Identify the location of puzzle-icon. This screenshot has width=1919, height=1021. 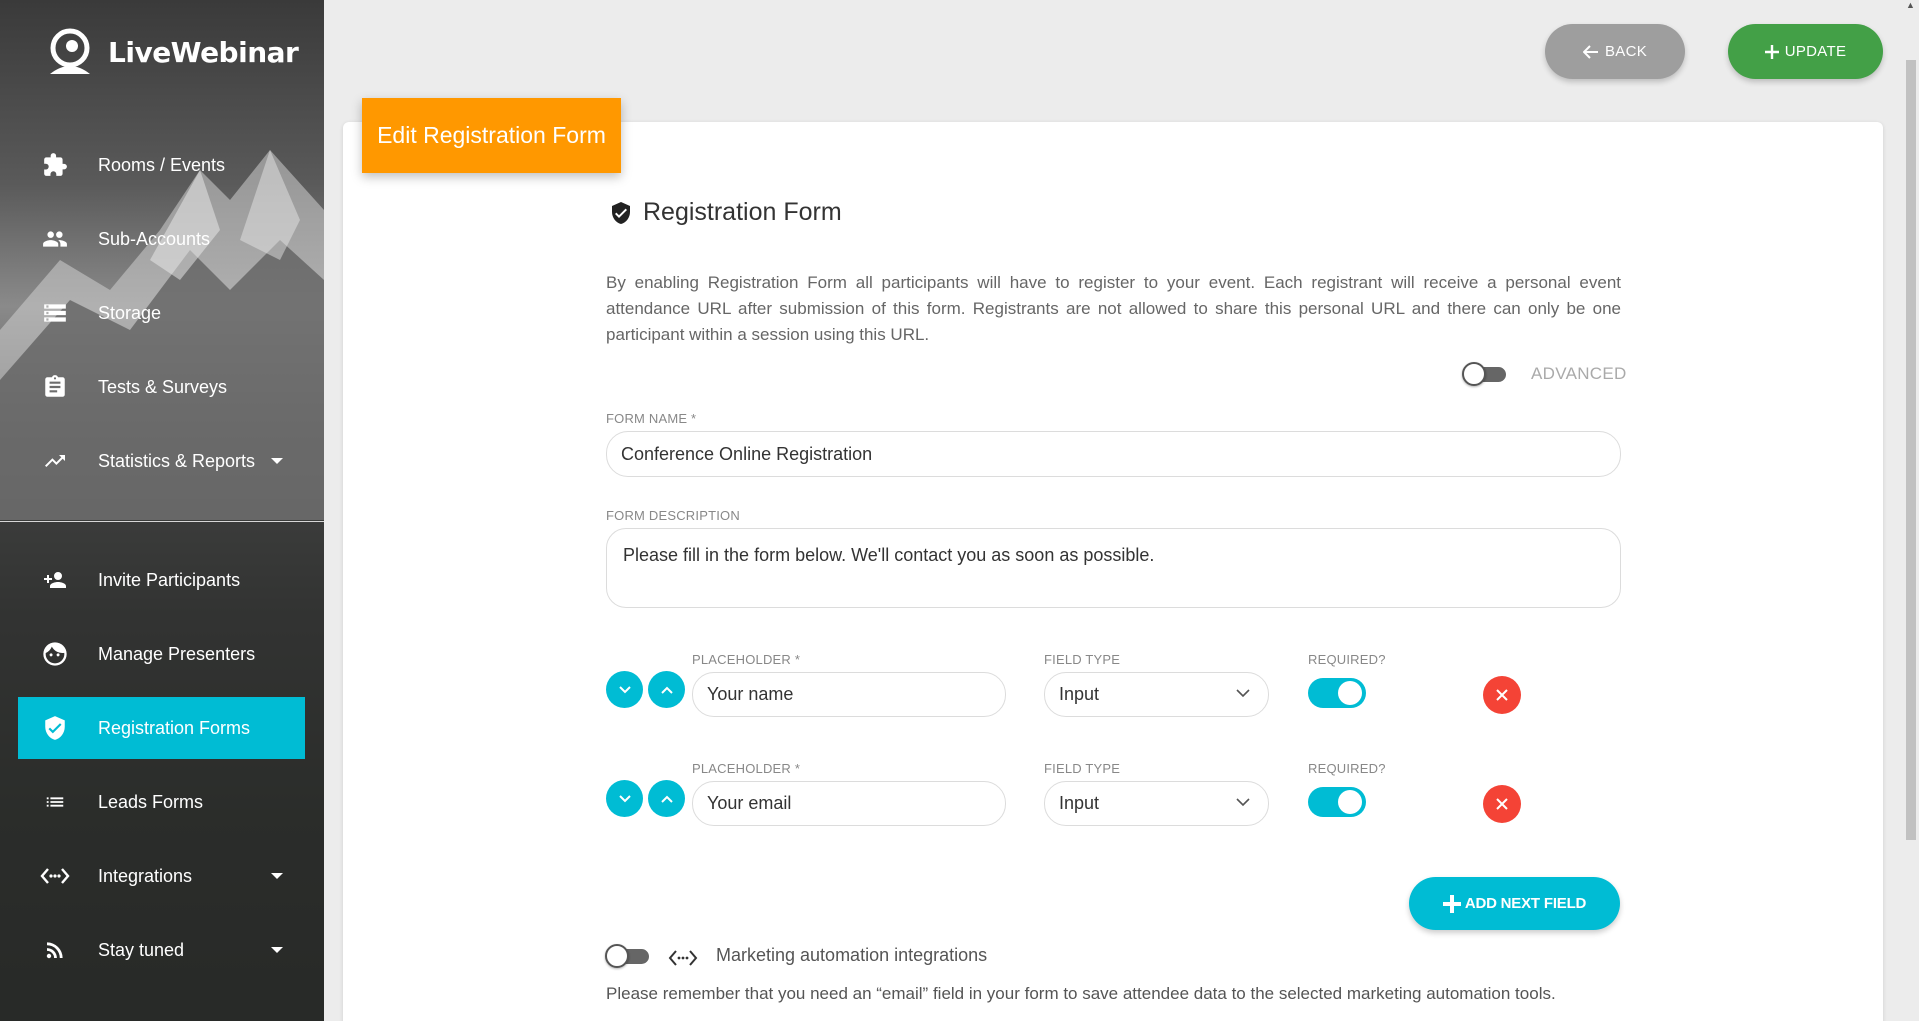
(55, 165).